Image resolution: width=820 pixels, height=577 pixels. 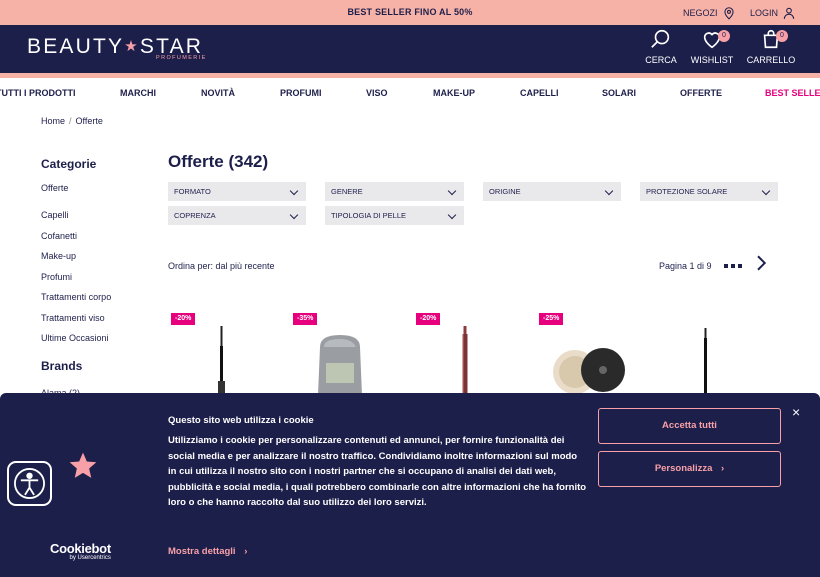 What do you see at coordinates (76, 297) in the screenshot?
I see `sidebar-item-body-care: Trattamenti corpo` at bounding box center [76, 297].